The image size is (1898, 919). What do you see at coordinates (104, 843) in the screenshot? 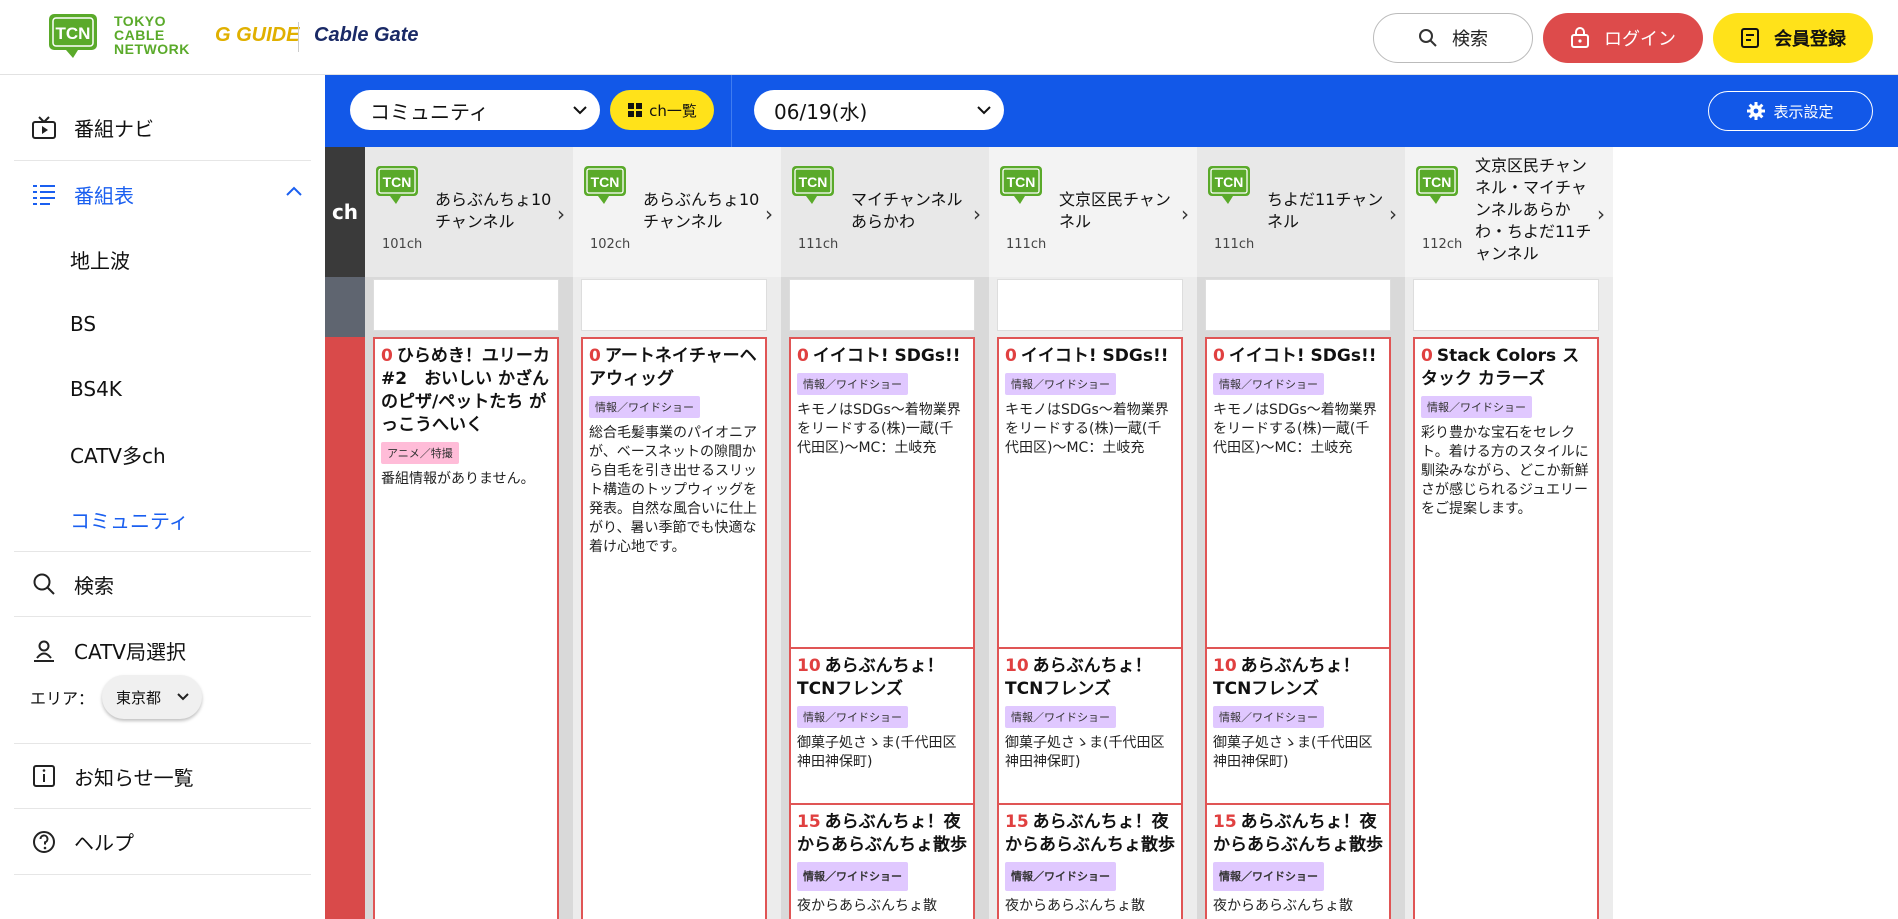
I see `nav-label: ヘルプ` at bounding box center [104, 843].